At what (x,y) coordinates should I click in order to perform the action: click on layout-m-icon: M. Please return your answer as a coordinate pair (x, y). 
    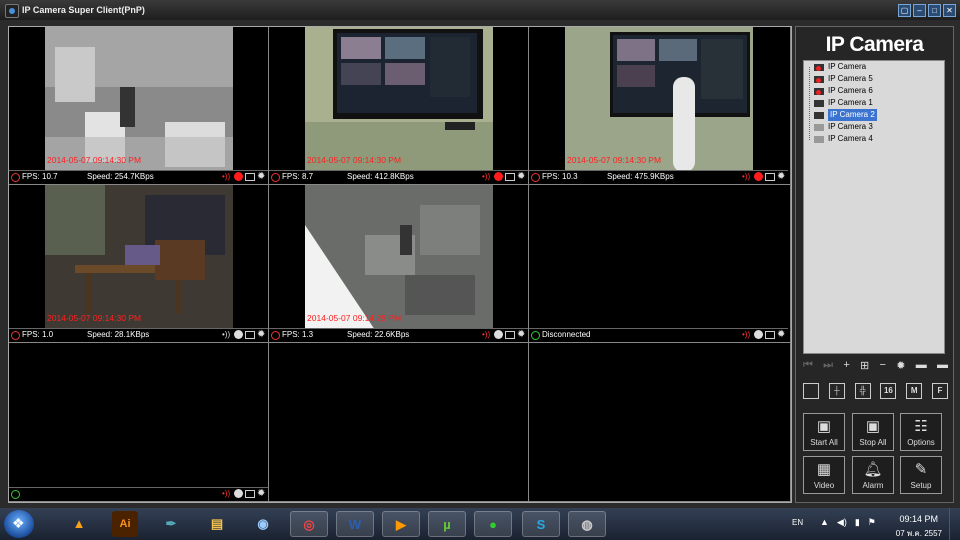
    Looking at the image, I should click on (914, 391).